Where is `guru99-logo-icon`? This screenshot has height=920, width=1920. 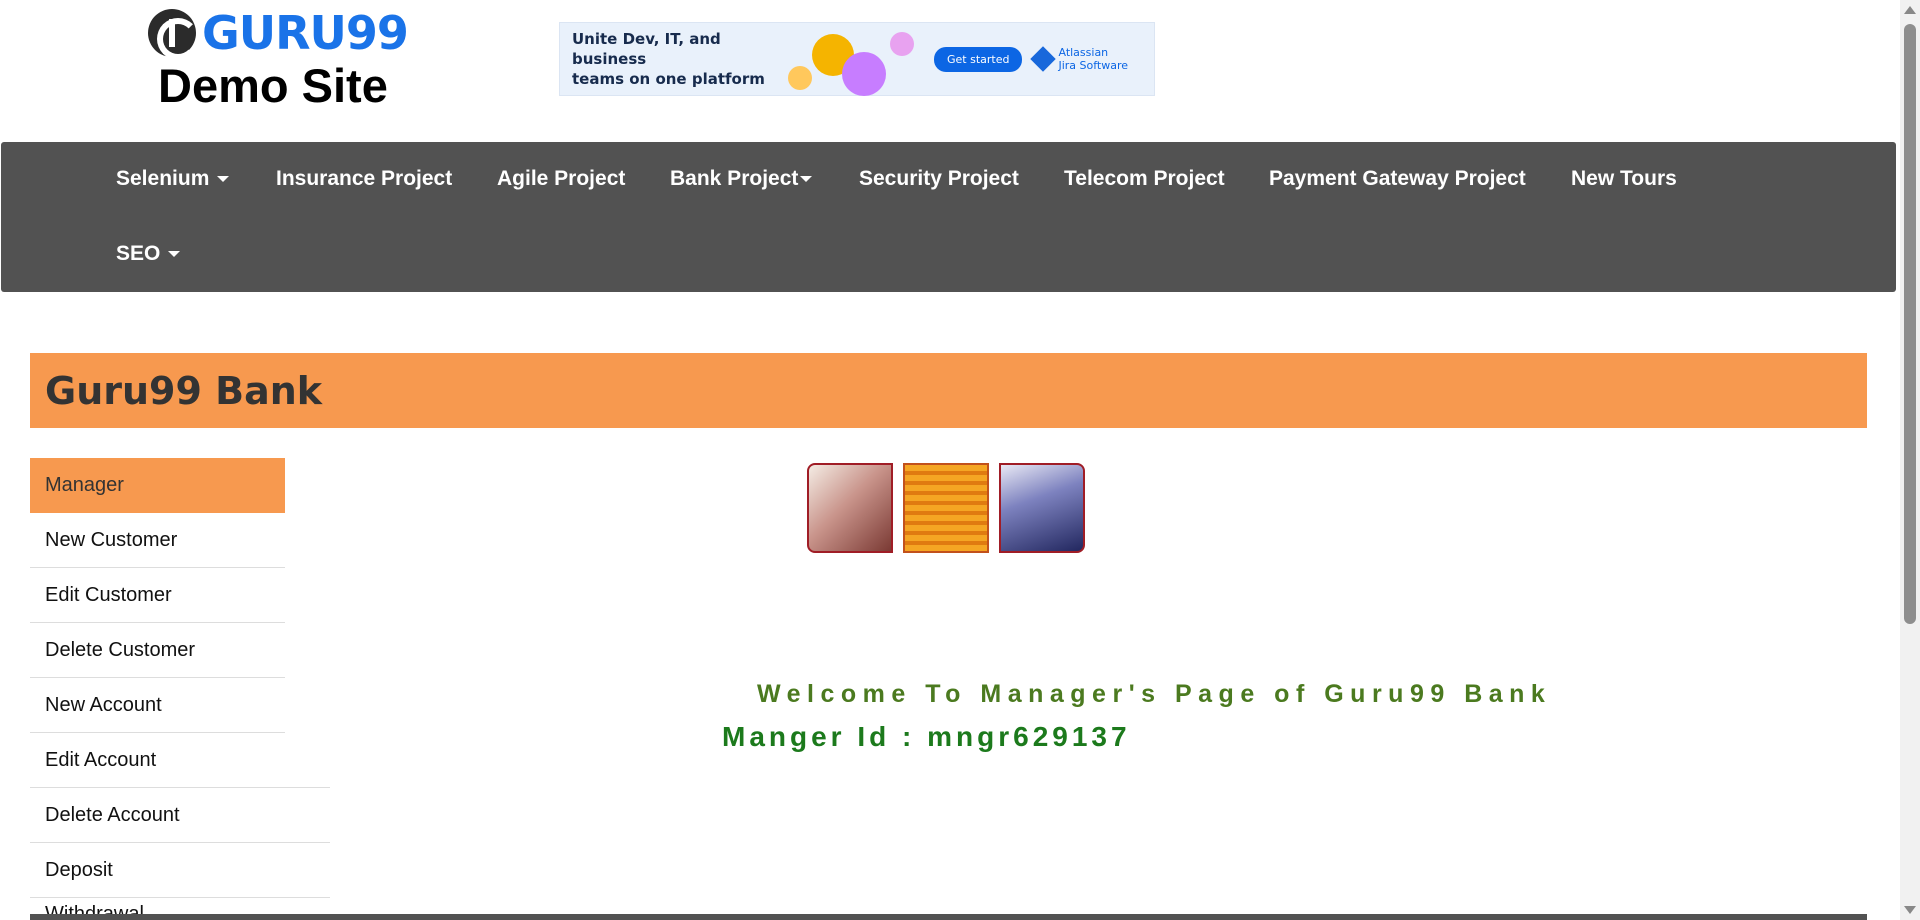 guru99-logo-icon is located at coordinates (173, 34).